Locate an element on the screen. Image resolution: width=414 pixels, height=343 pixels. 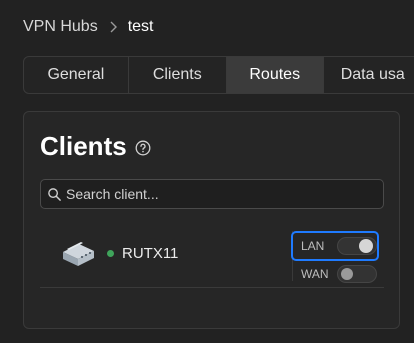
panel-header: Clients is located at coordinates (95, 146).